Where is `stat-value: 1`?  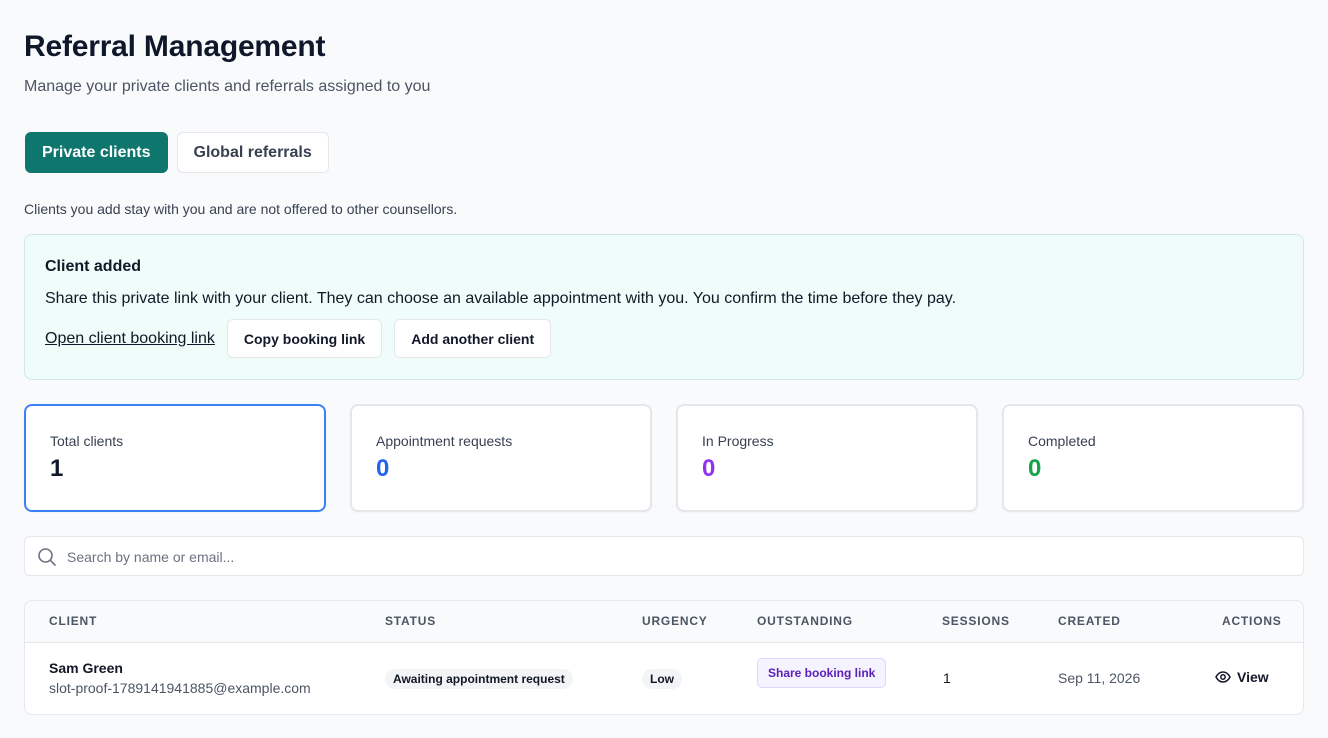
stat-value: 1 is located at coordinates (57, 468).